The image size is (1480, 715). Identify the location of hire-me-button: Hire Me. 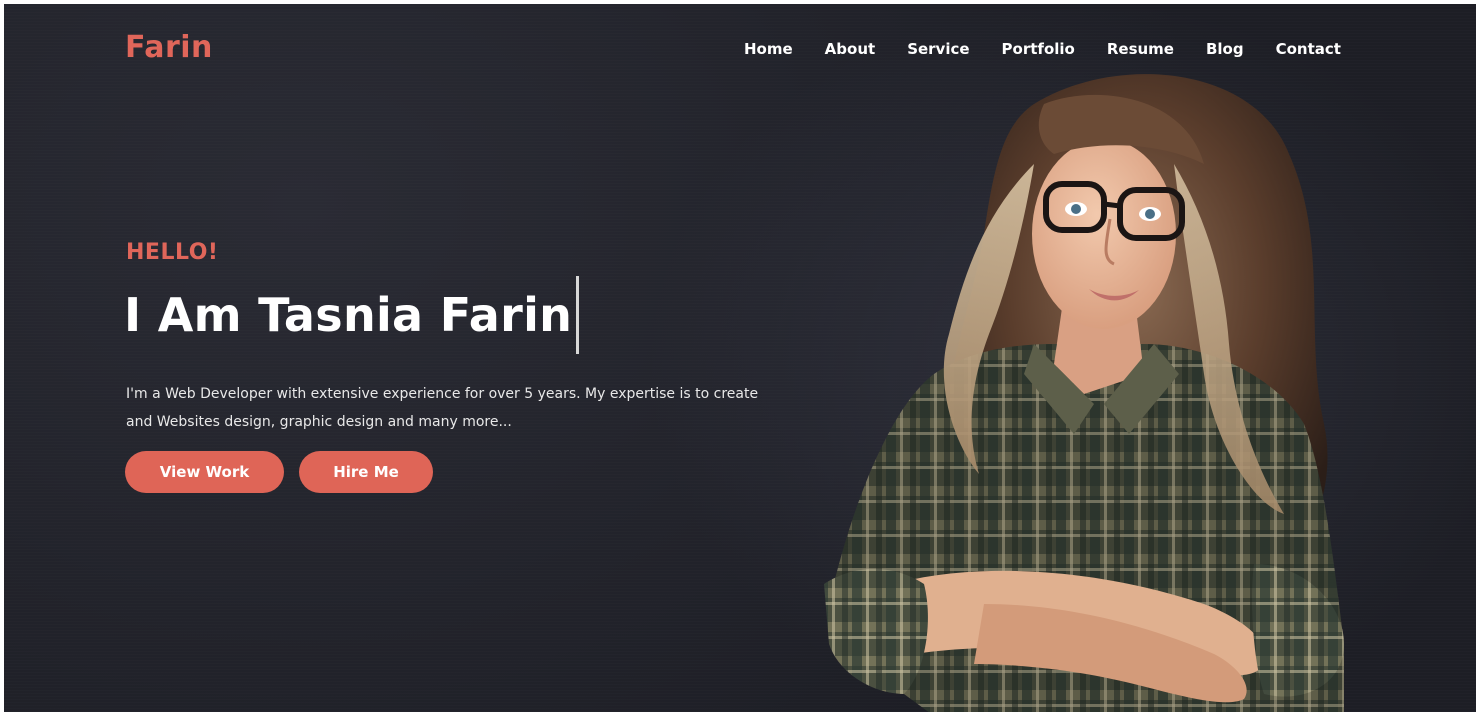
(366, 472).